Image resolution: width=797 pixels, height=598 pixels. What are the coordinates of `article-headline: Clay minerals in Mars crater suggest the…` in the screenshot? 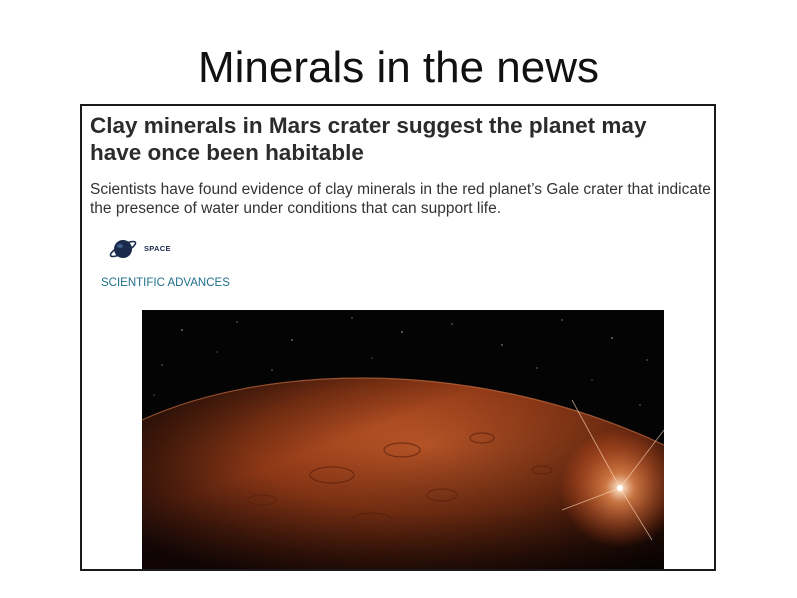 It's located at (395, 139).